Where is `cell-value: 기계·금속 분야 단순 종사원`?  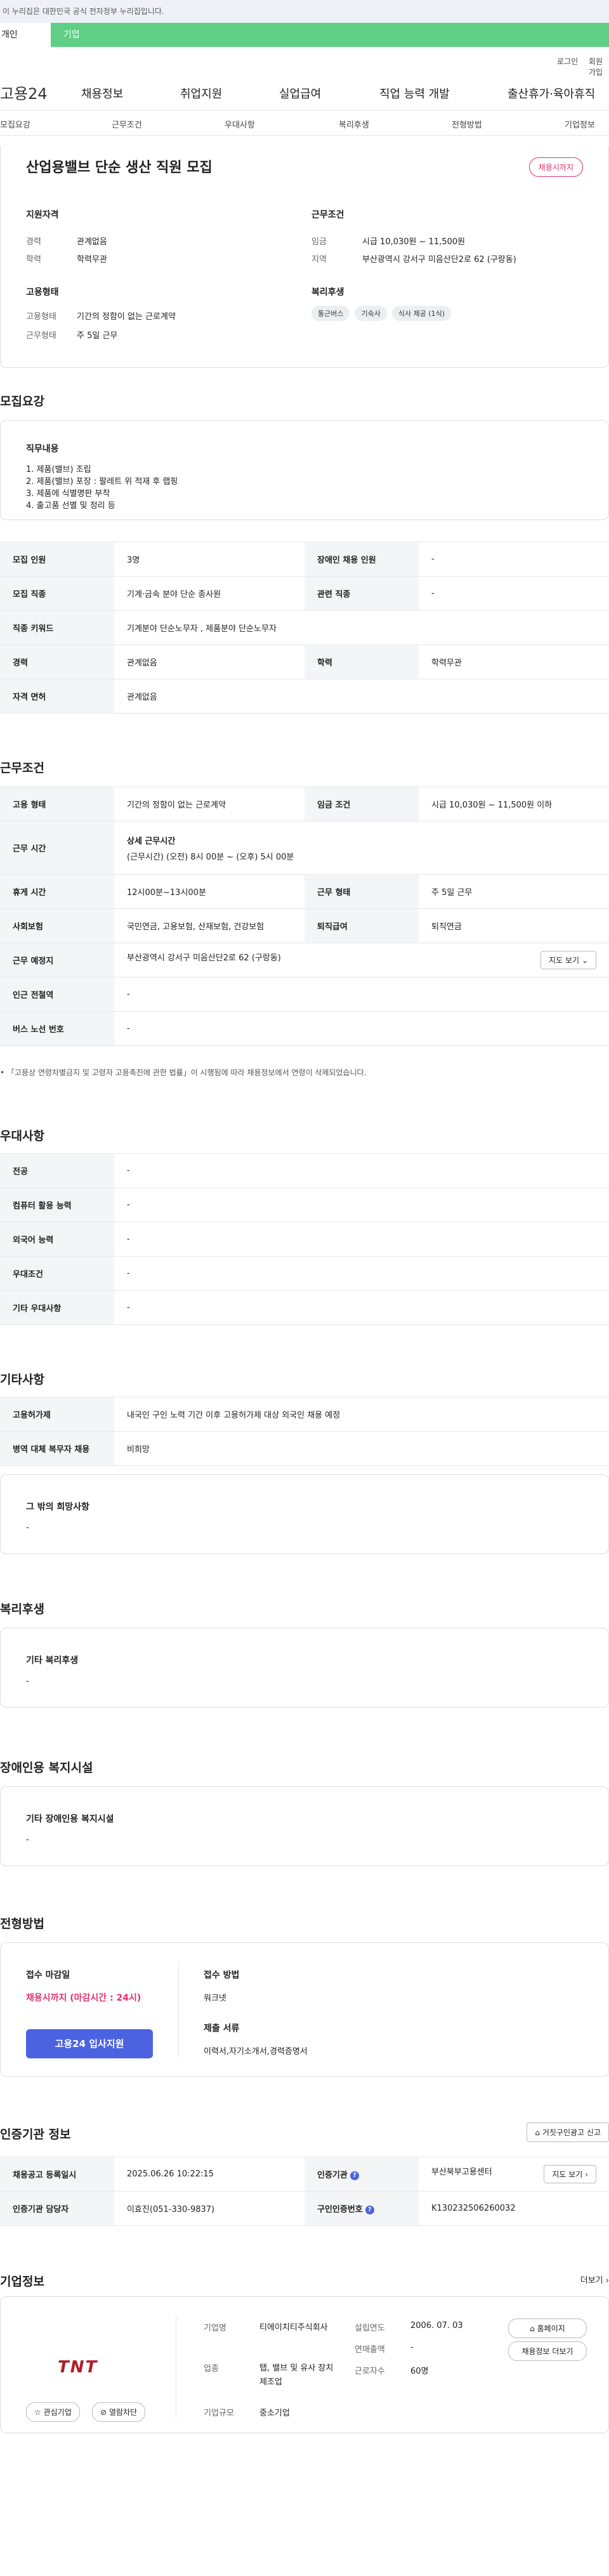
cell-value: 기계·금속 분야 단순 종사원 is located at coordinates (209, 593).